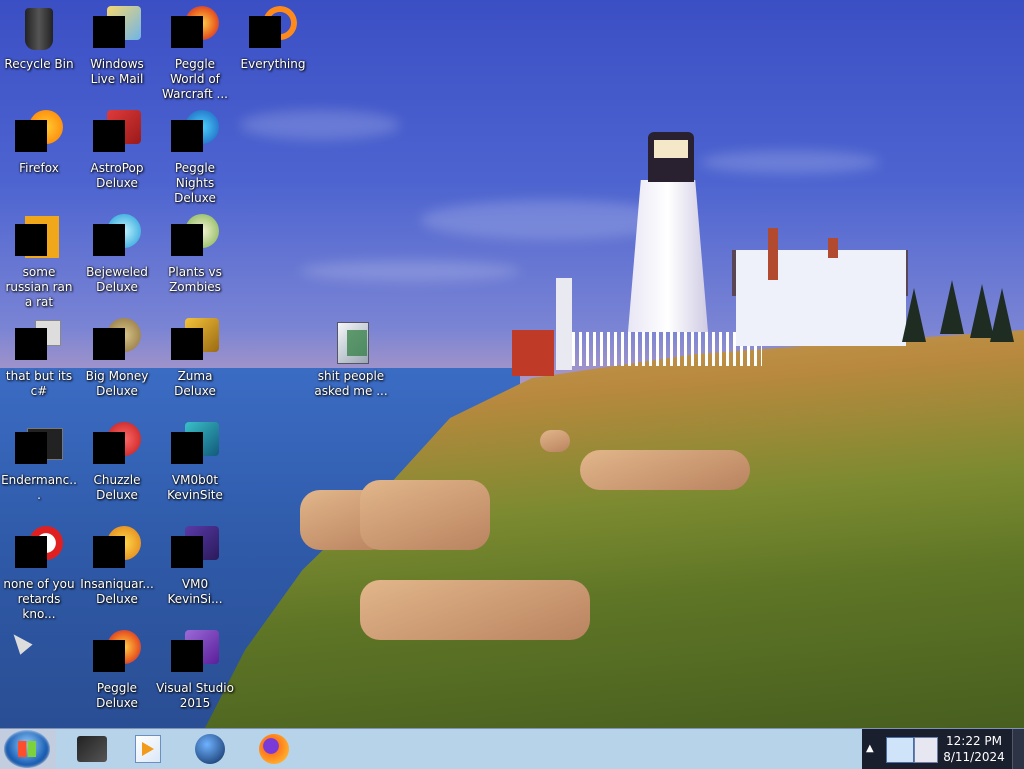  Describe the element at coordinates (117, 30) in the screenshot. I see `mail-icon` at that location.